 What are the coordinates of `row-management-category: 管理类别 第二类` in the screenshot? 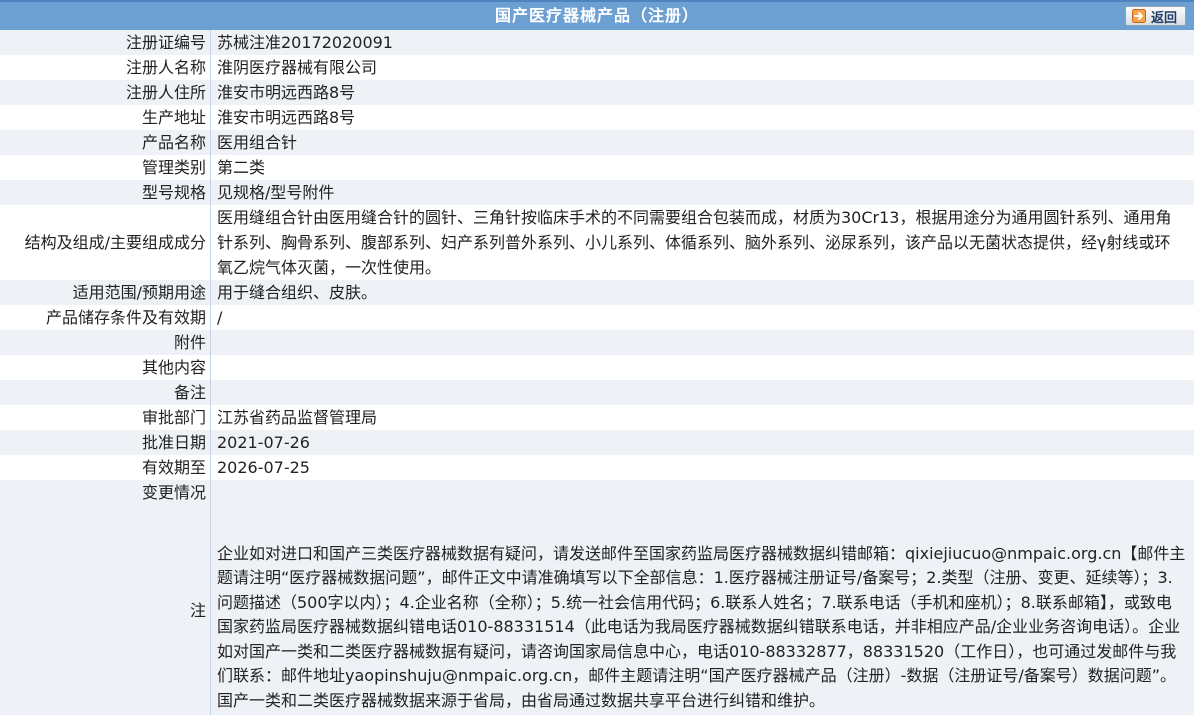 It's located at (597, 167).